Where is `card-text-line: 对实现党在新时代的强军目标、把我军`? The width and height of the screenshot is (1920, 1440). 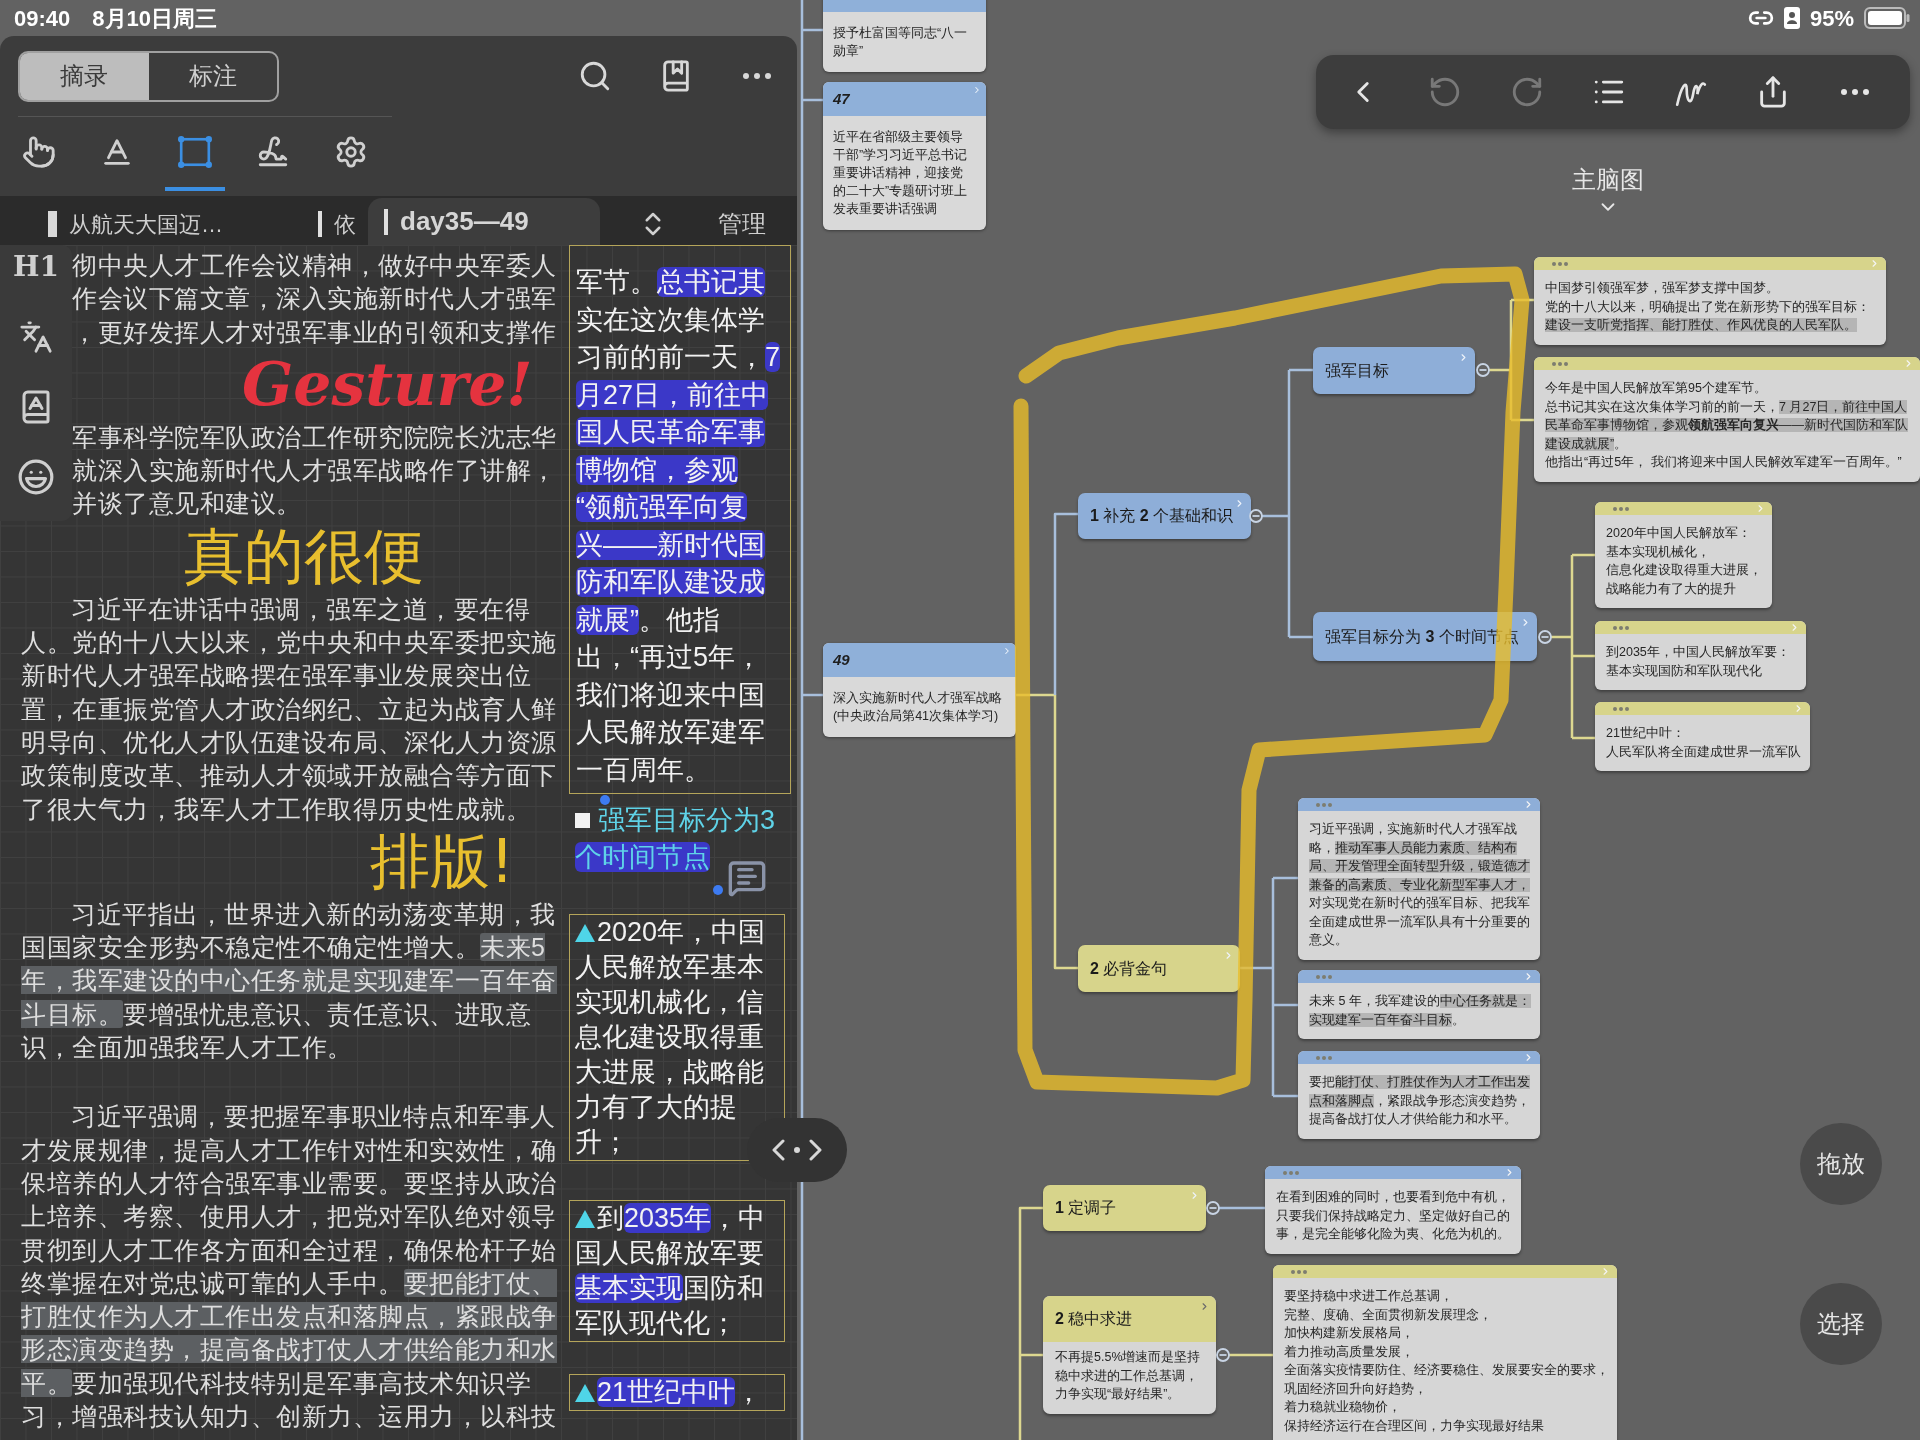 card-text-line: 对实现党在新时代的强军目标、把我军 is located at coordinates (1419, 903).